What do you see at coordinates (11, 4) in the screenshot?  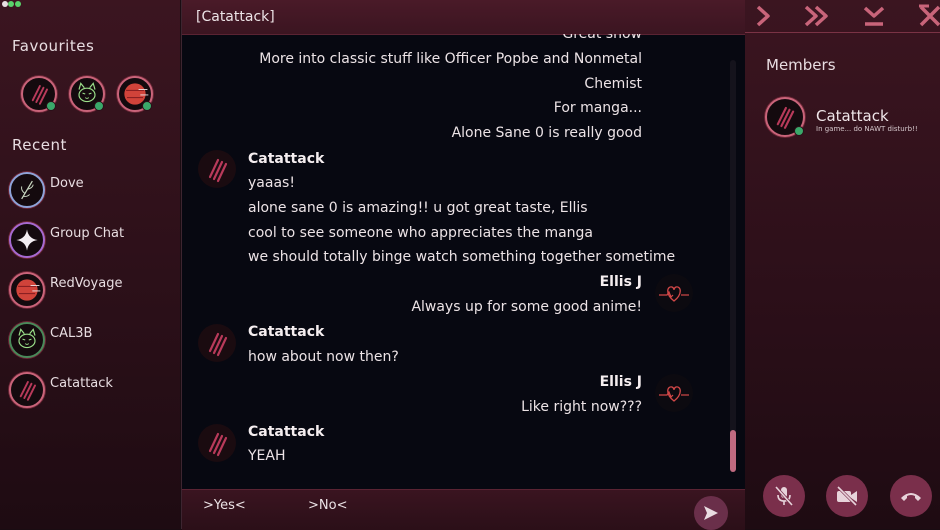 I see `dot-green` at bounding box center [11, 4].